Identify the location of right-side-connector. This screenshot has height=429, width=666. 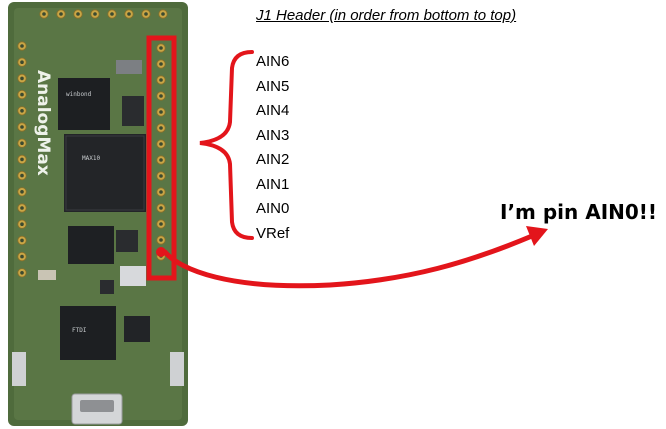
(177, 369).